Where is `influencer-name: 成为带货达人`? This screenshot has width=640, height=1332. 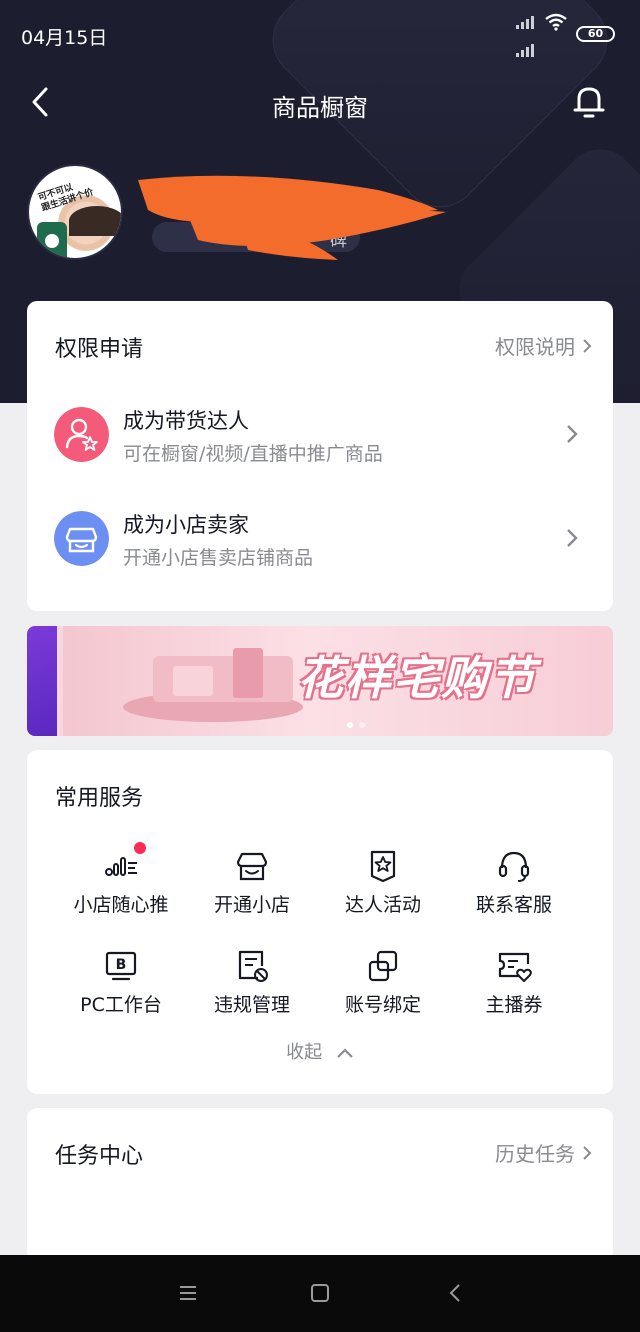
influencer-name: 成为带货达人 is located at coordinates (186, 421).